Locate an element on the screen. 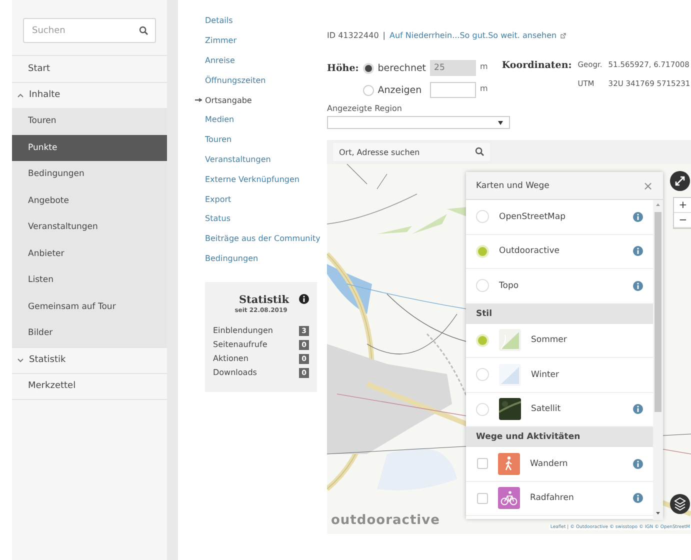  caret-icon is located at coordinates (500, 122).